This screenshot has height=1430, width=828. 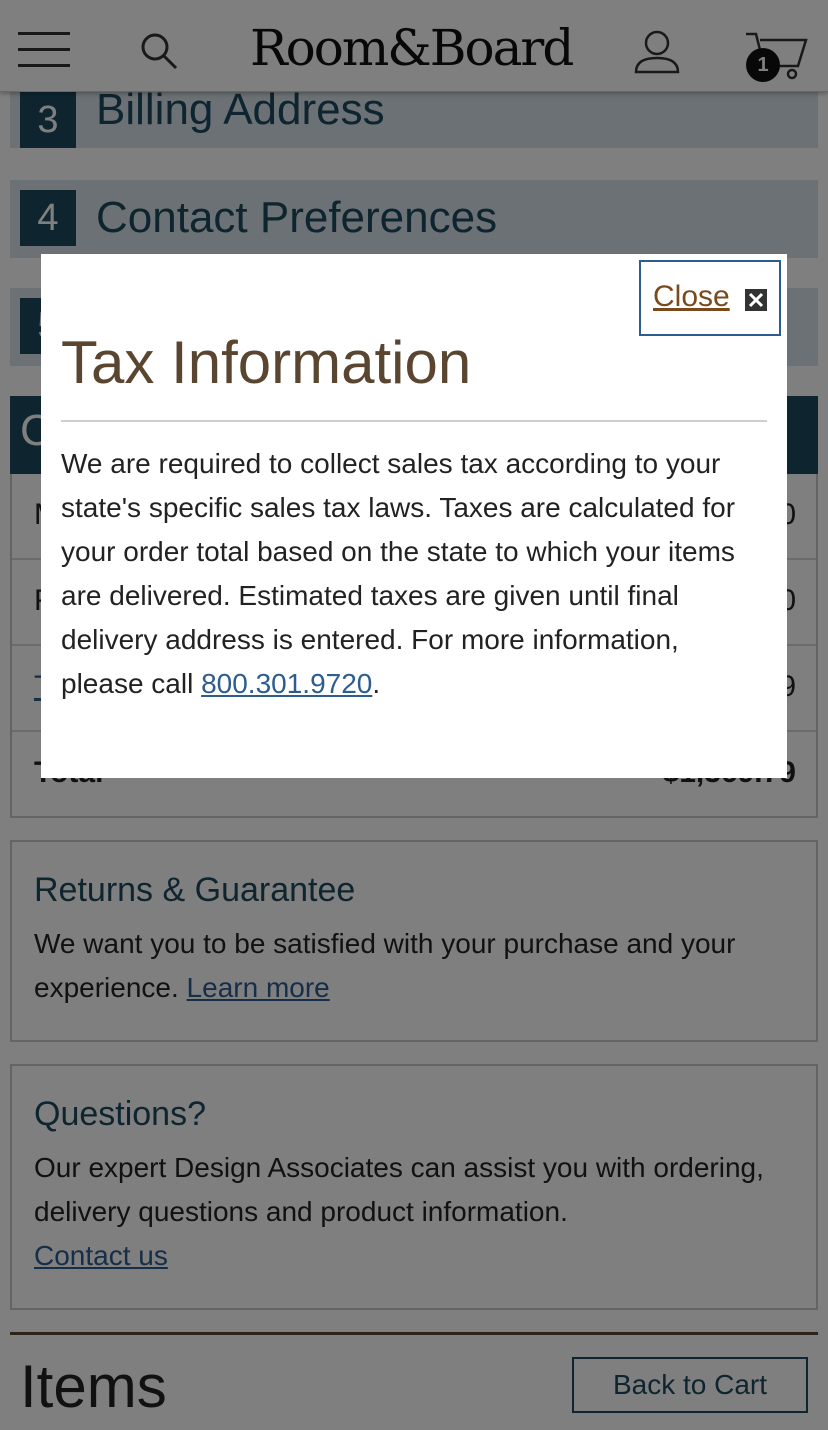 What do you see at coordinates (414, 421) in the screenshot?
I see `modal-divider` at bounding box center [414, 421].